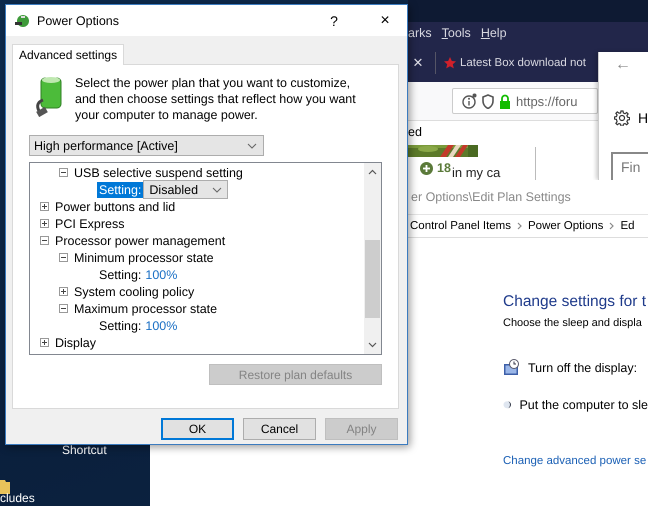 This screenshot has height=506, width=648. Describe the element at coordinates (415, 132) in the screenshot. I see `page-text: ed` at that location.